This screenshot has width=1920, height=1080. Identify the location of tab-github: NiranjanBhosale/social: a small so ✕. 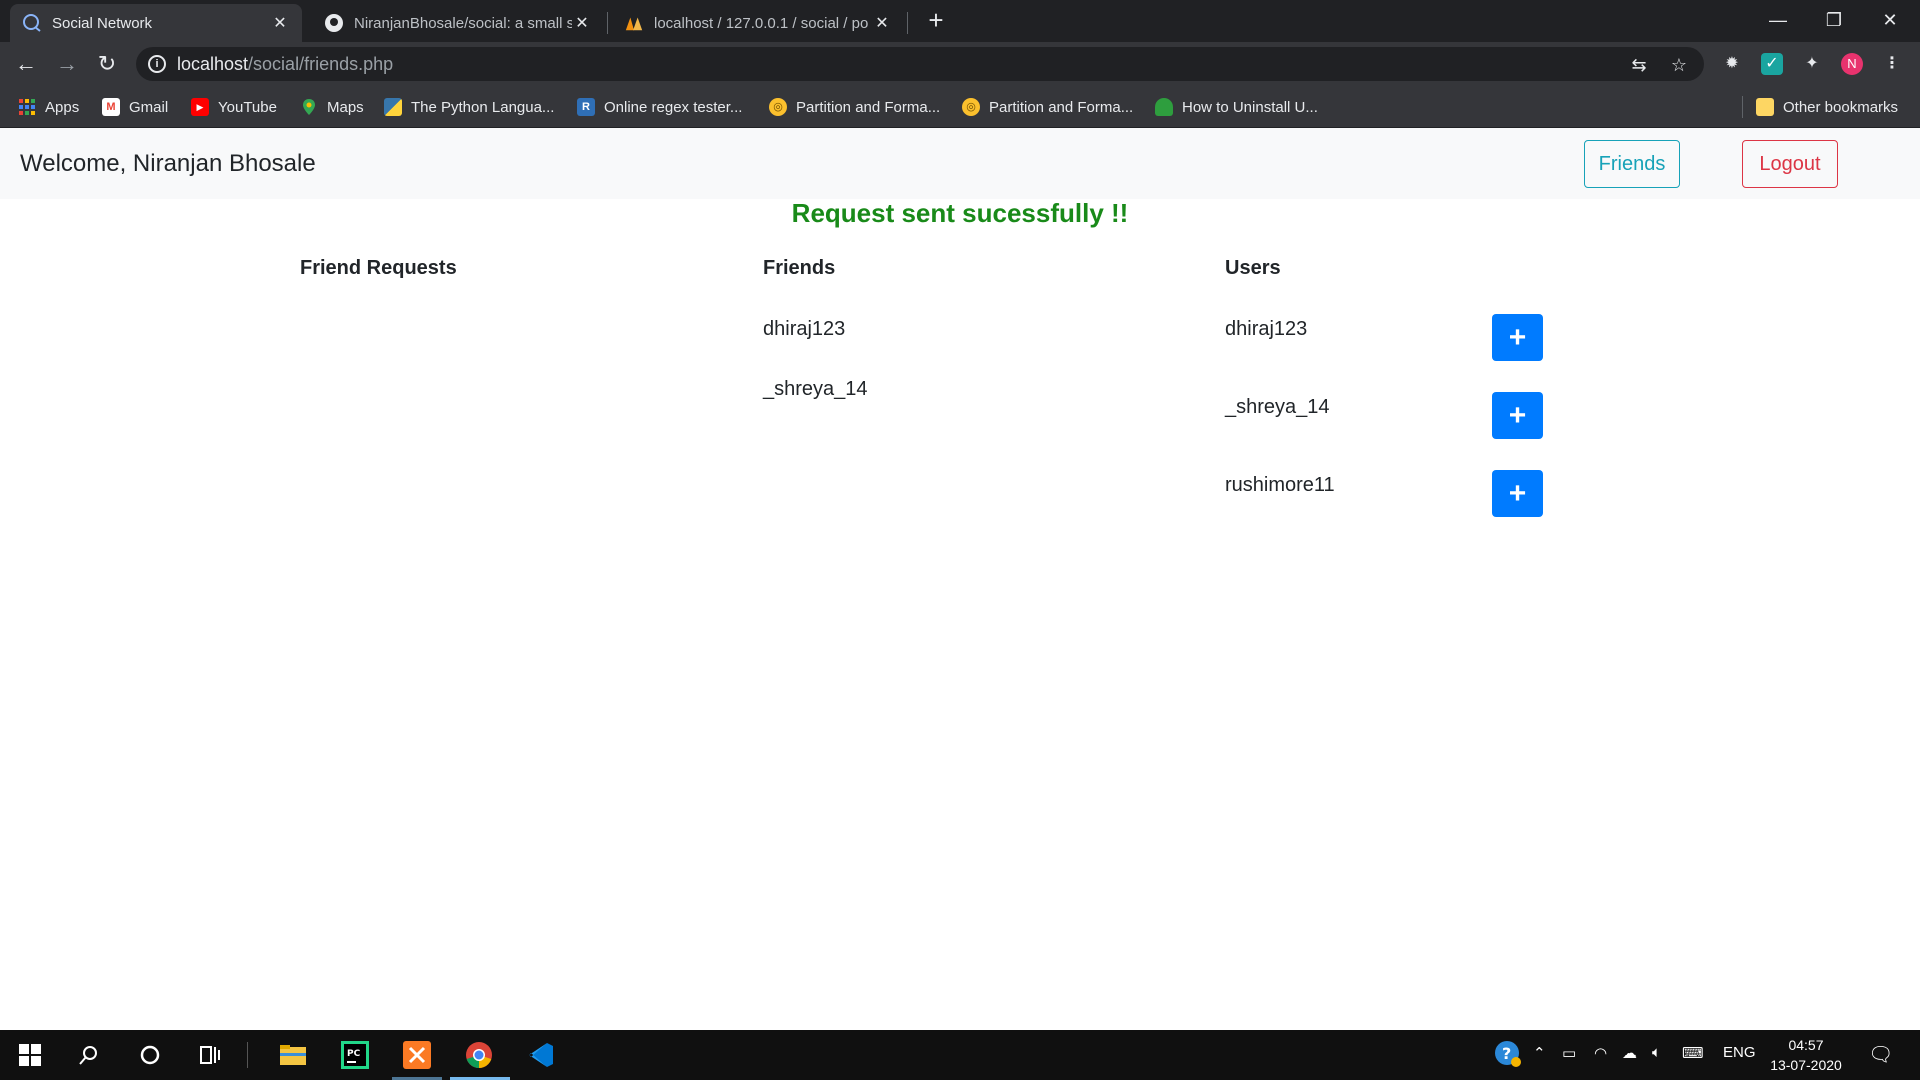
(458, 23).